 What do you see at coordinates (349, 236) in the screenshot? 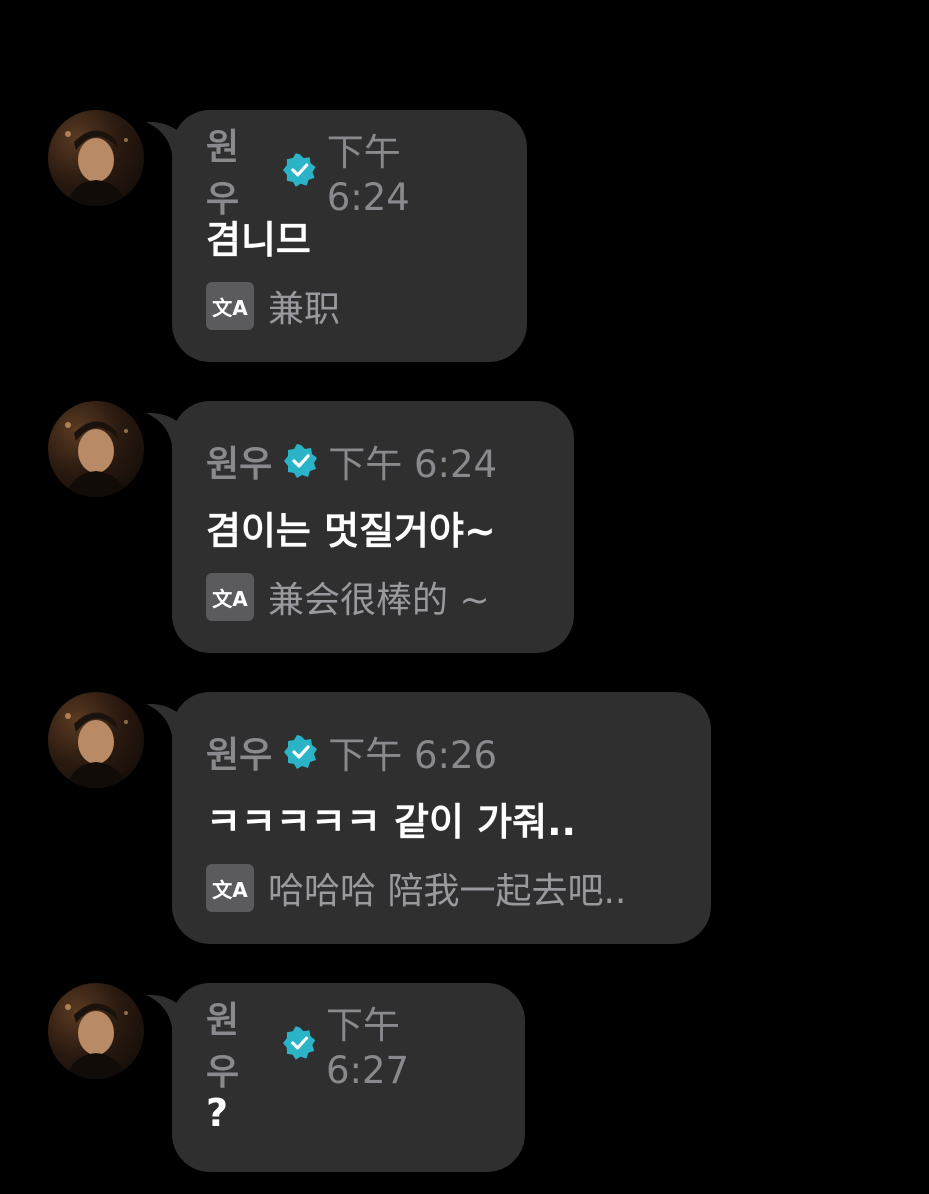
I see `message-bubble: 원우 下午 6:24 겸니므 文A 兼职` at bounding box center [349, 236].